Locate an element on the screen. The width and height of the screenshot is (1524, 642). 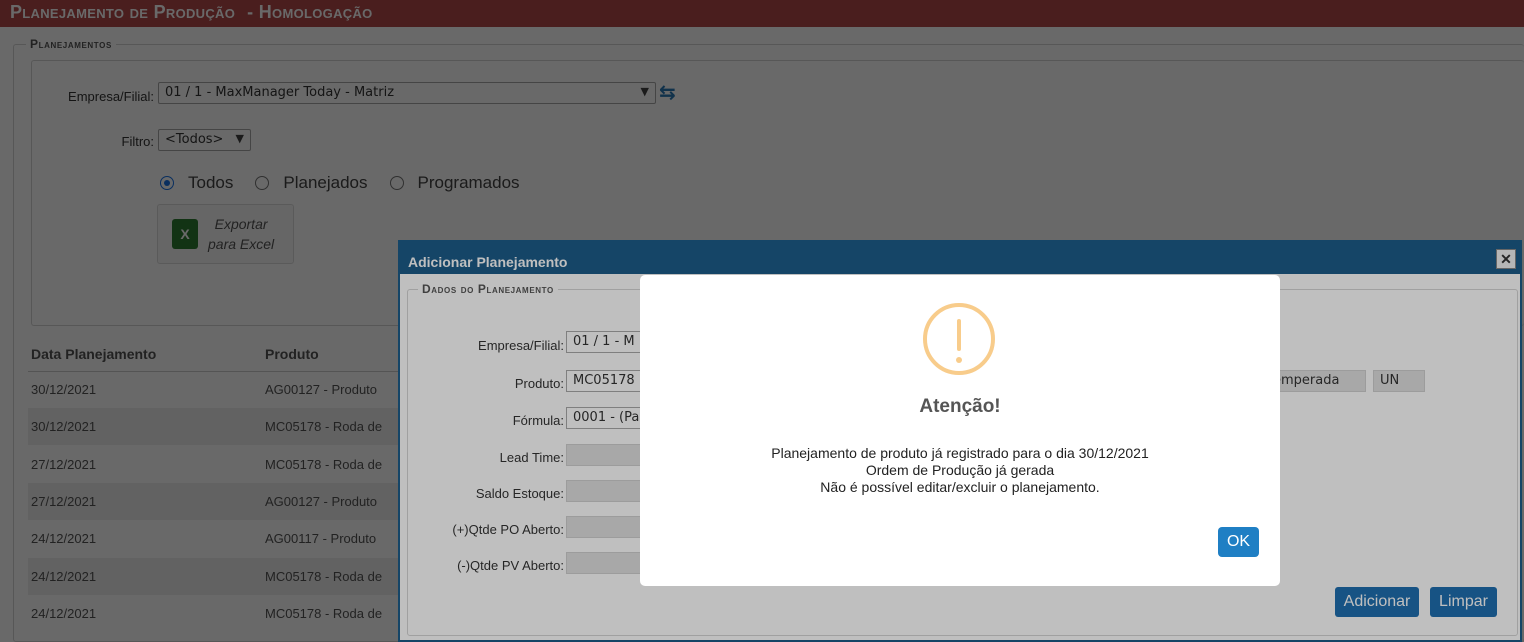
ok-button: OK is located at coordinates (1238, 542).